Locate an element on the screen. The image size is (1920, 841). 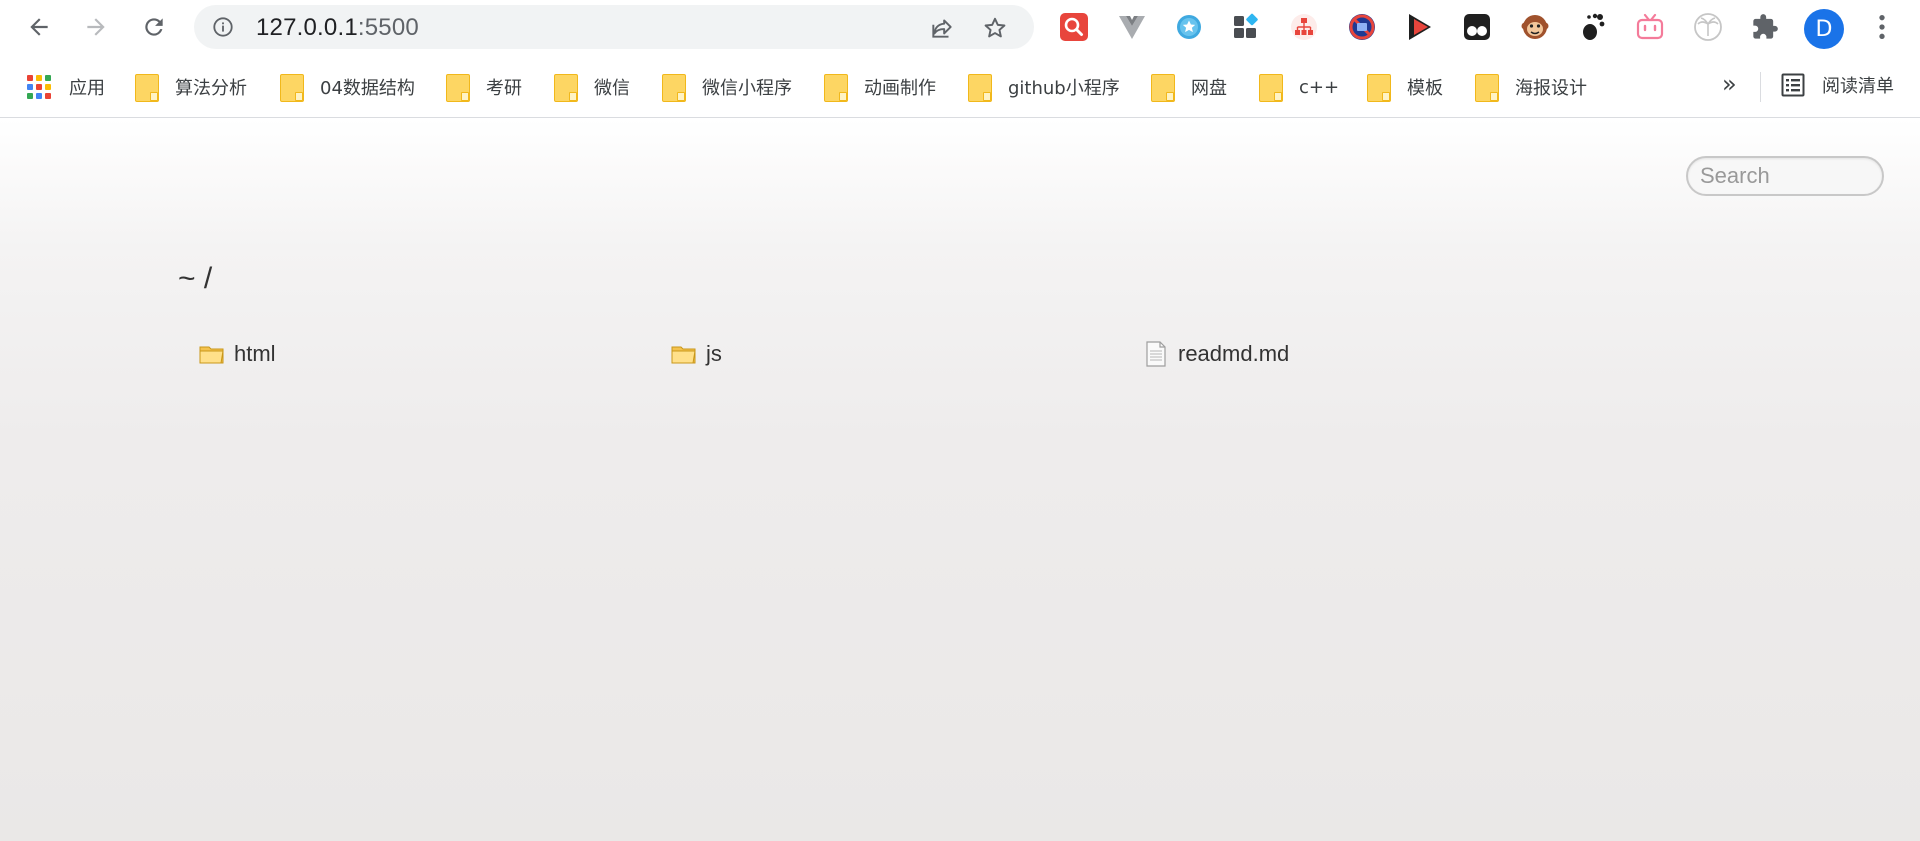
bookmark-folder: 微信 is located at coordinates (592, 87).